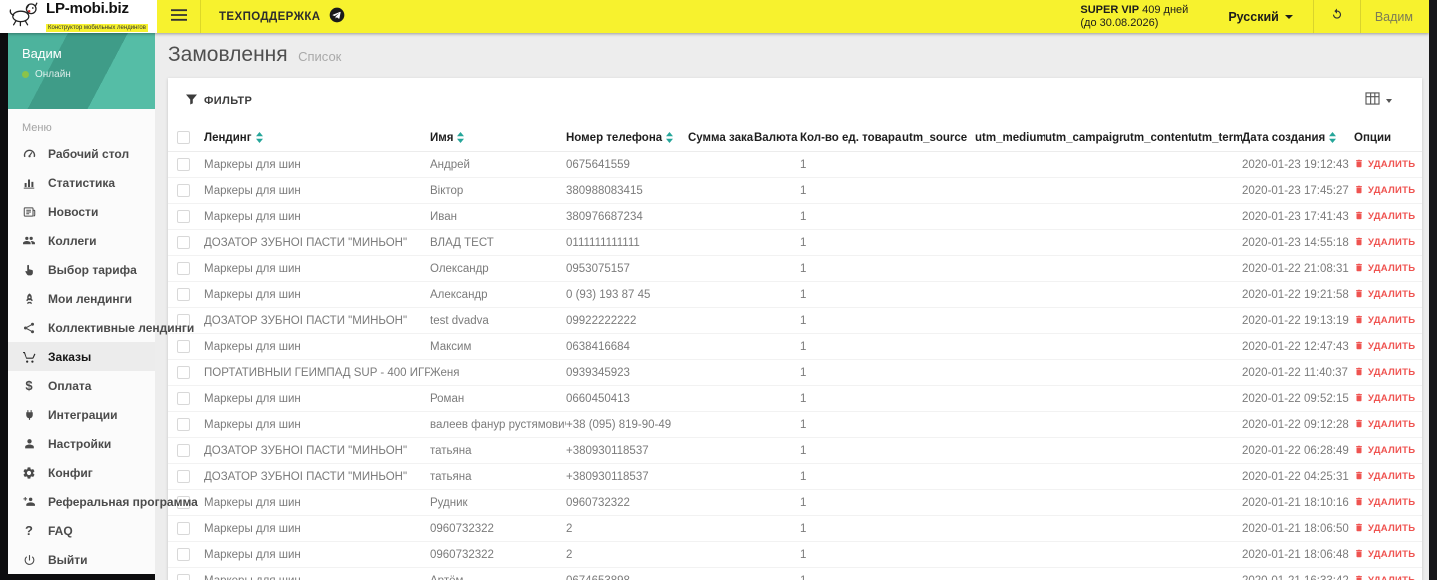  What do you see at coordinates (445, 372) in the screenshot?
I see `cell-name: Женя` at bounding box center [445, 372].